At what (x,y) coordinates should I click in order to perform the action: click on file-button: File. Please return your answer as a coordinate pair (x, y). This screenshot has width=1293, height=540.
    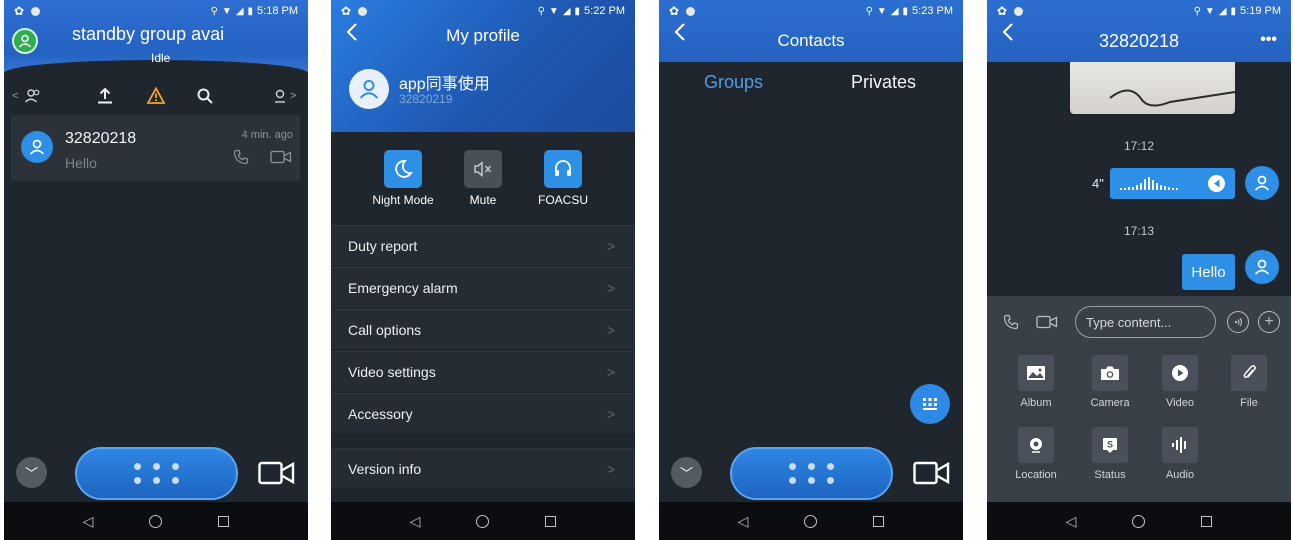
    Looking at the image, I should click on (1249, 382).